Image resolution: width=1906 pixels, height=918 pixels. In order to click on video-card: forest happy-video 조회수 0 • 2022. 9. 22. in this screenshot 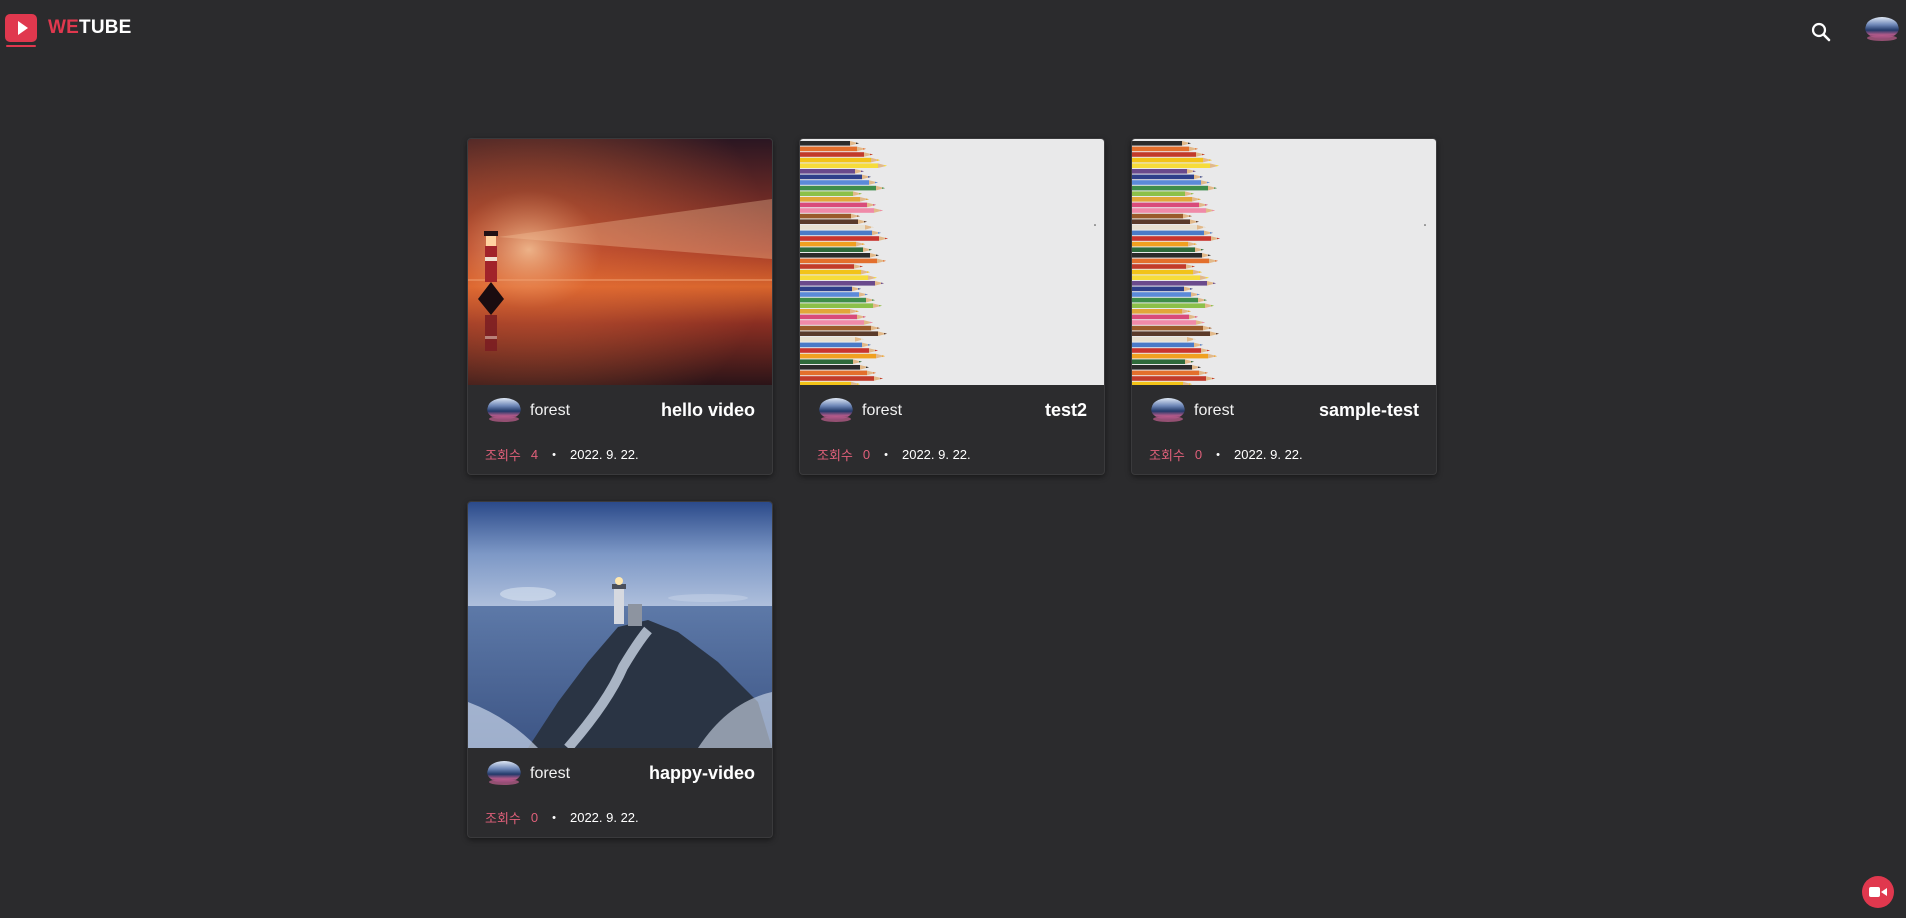, I will do `click(620, 669)`.